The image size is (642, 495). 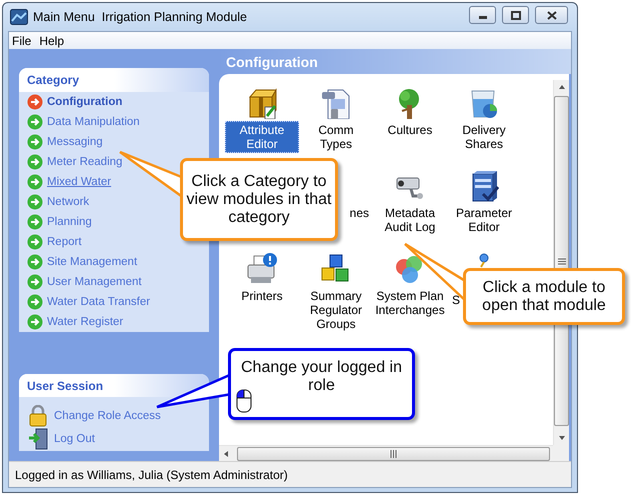 What do you see at coordinates (259, 199) in the screenshot?
I see `callout-text: Click a Category to view modules in that category` at bounding box center [259, 199].